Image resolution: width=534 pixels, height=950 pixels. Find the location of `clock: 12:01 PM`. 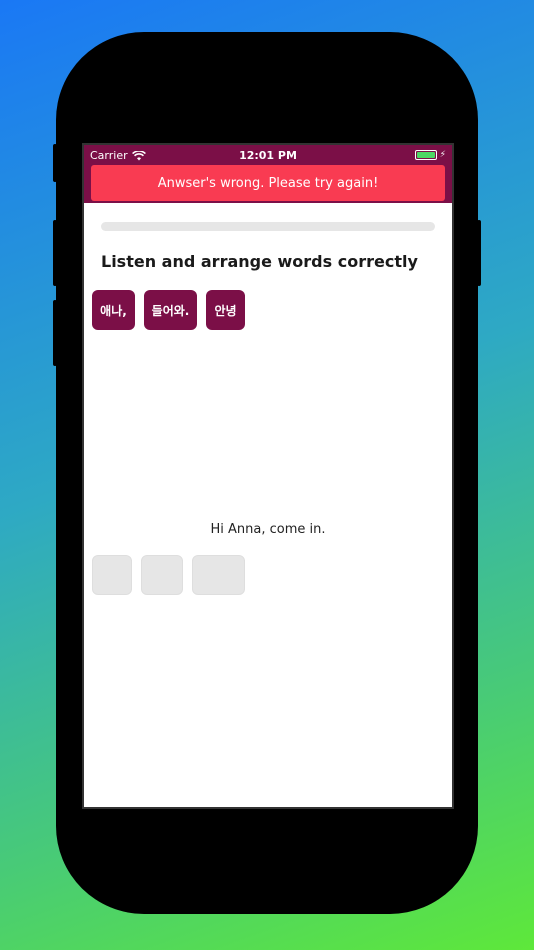

clock: 12:01 PM is located at coordinates (268, 155).